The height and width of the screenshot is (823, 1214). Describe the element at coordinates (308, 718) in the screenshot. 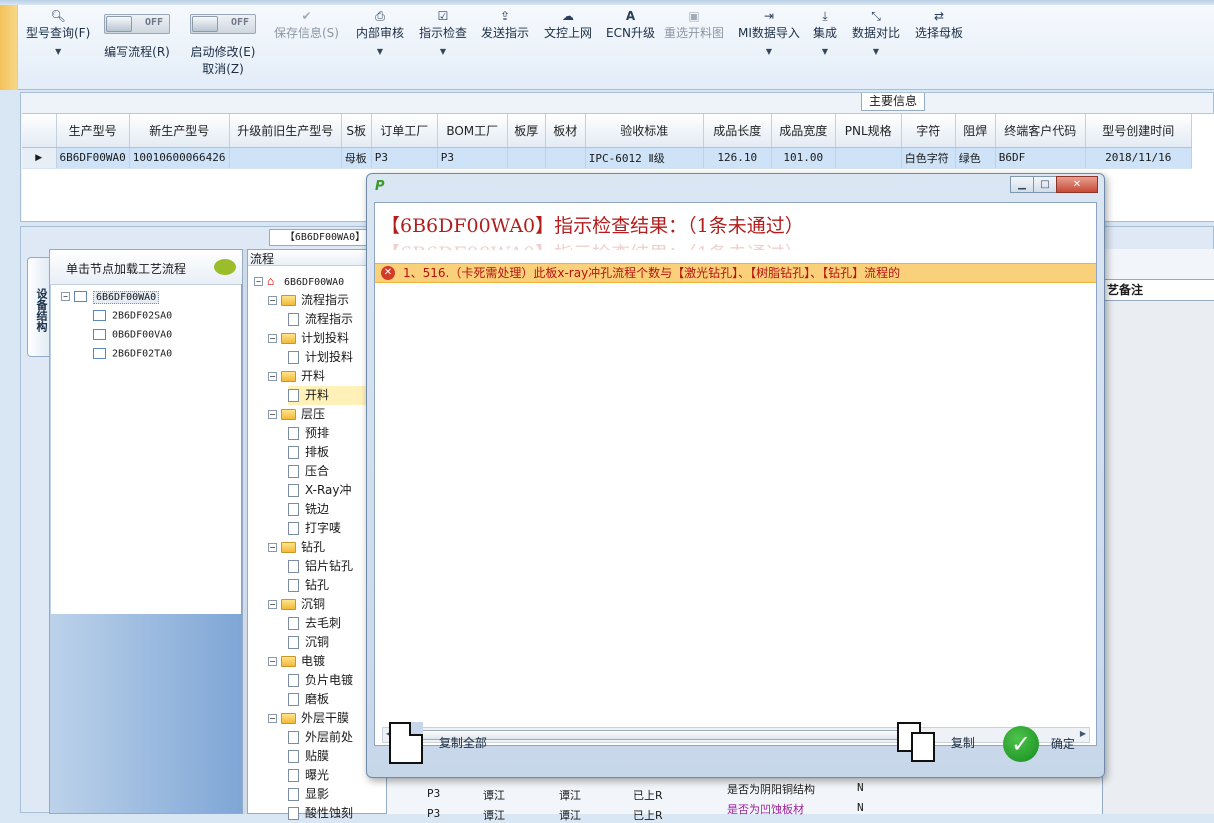

I see `flow-folder-node: − 外层干膜` at that location.